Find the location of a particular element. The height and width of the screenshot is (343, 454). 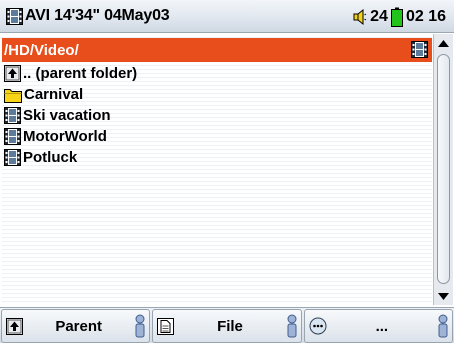

list-item-ski-vacation: Ski vacation is located at coordinates (214, 115).